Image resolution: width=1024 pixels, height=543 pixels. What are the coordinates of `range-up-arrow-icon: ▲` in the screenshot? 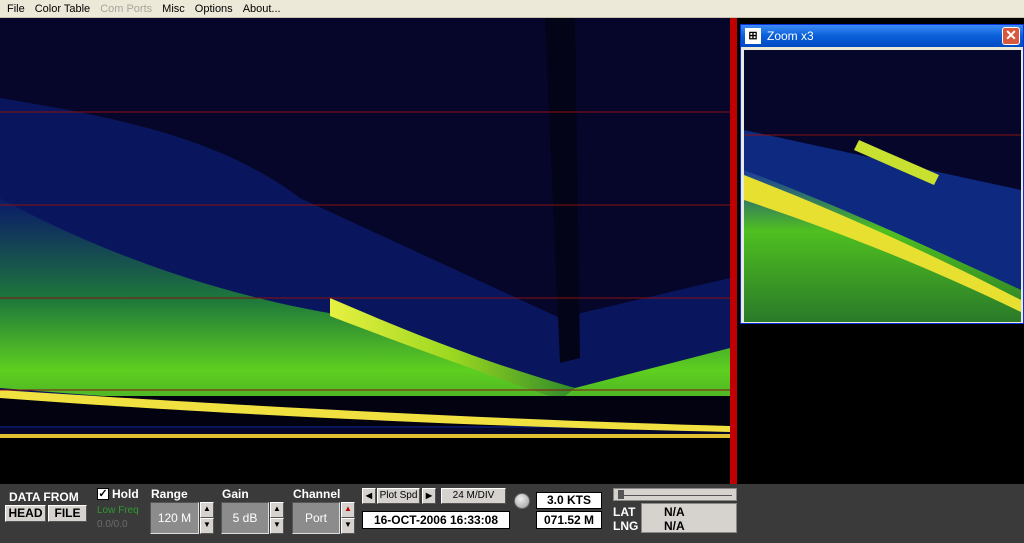 It's located at (207, 510).